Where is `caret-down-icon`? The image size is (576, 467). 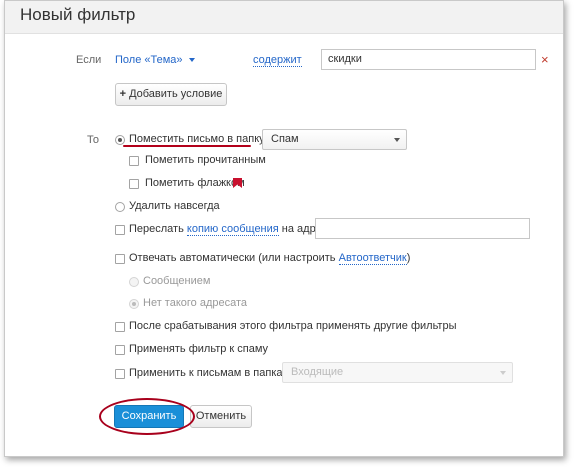 caret-down-icon is located at coordinates (191, 60).